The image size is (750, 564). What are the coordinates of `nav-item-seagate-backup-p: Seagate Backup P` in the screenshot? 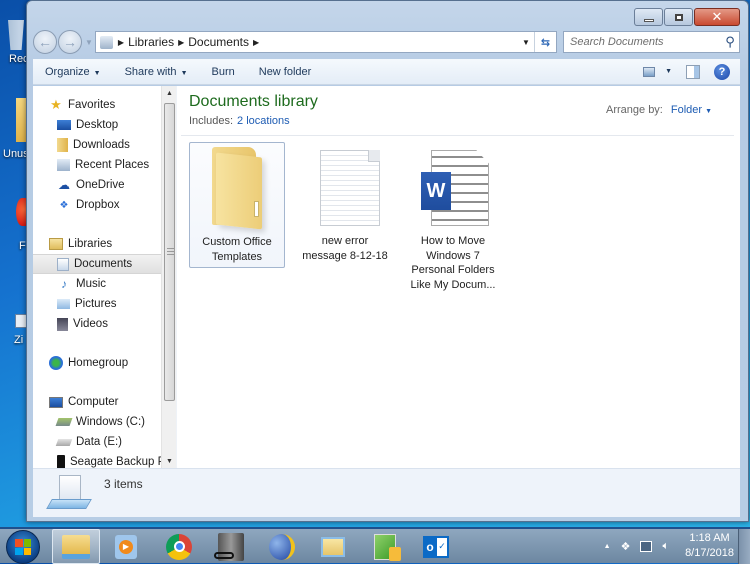 It's located at (97, 460).